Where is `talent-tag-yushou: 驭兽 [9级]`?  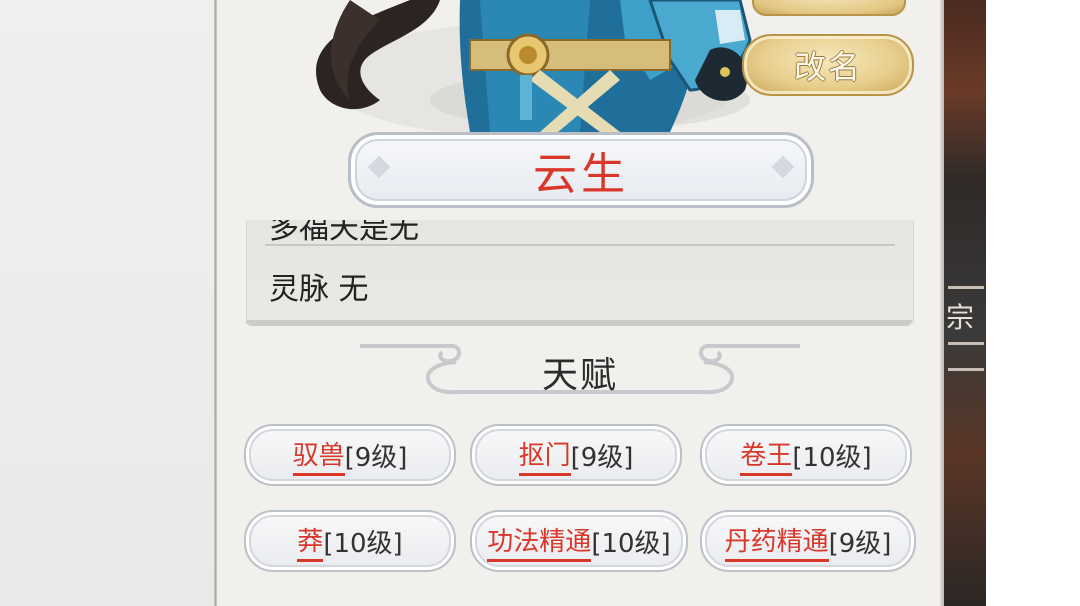 talent-tag-yushou: 驭兽 [9级] is located at coordinates (350, 455).